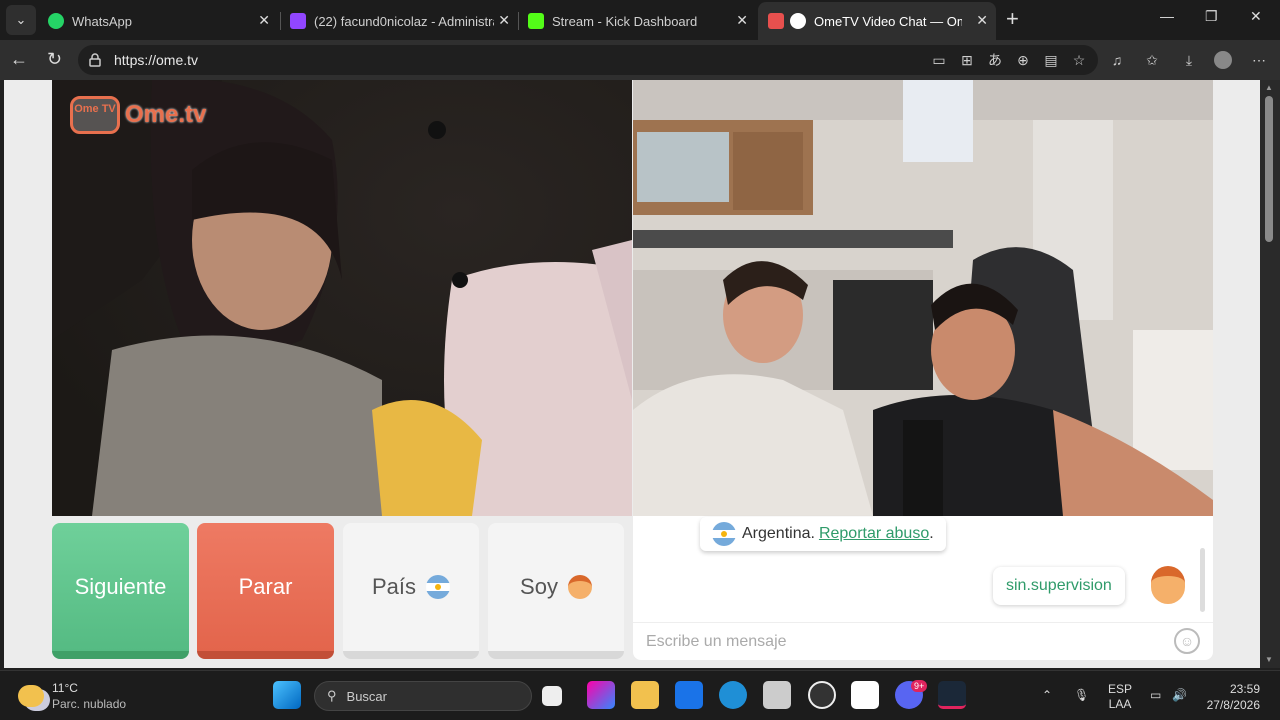  I want to click on microphone-icon: 🎙, so click(1081, 695).